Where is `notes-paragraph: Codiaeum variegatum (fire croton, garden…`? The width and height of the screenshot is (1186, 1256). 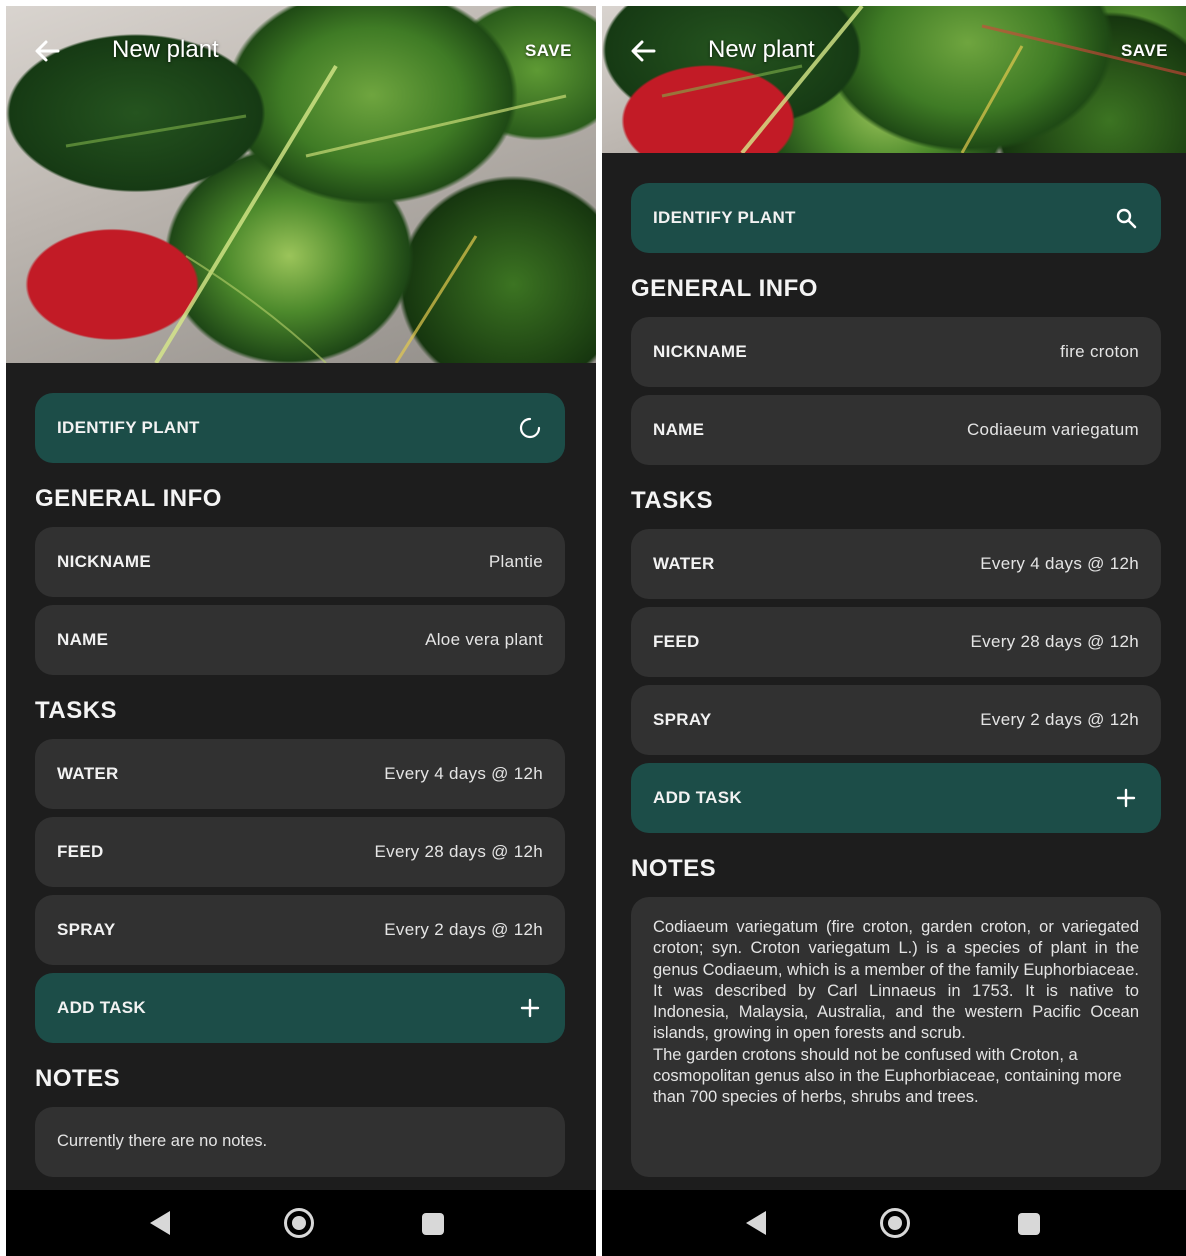
notes-paragraph: Codiaeum variegatum (fire croton, garden… is located at coordinates (896, 980).